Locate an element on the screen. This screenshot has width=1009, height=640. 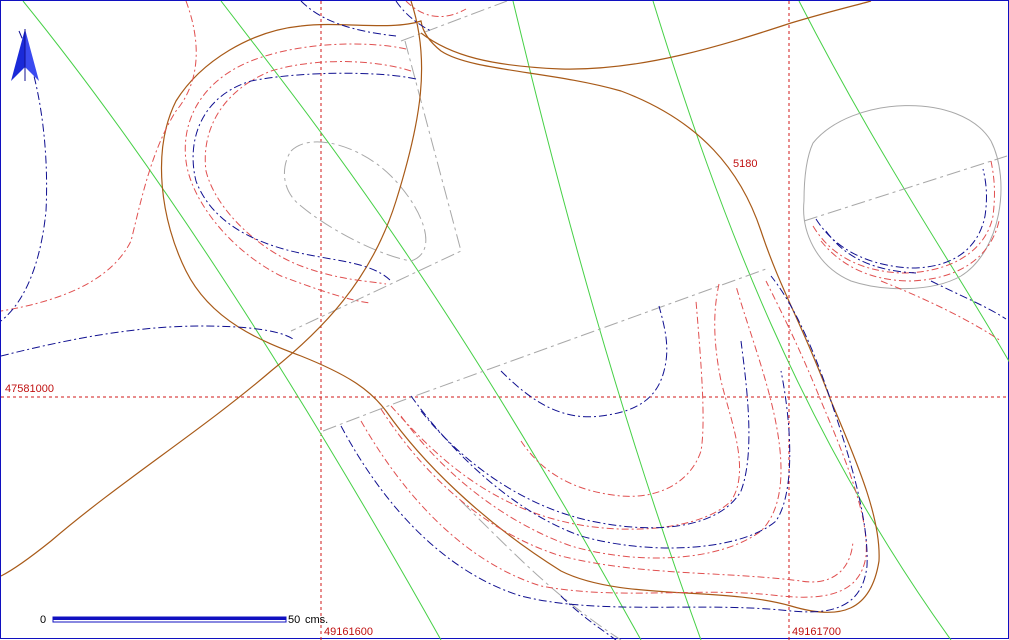
gray-small-closed is located at coordinates (355, 201).